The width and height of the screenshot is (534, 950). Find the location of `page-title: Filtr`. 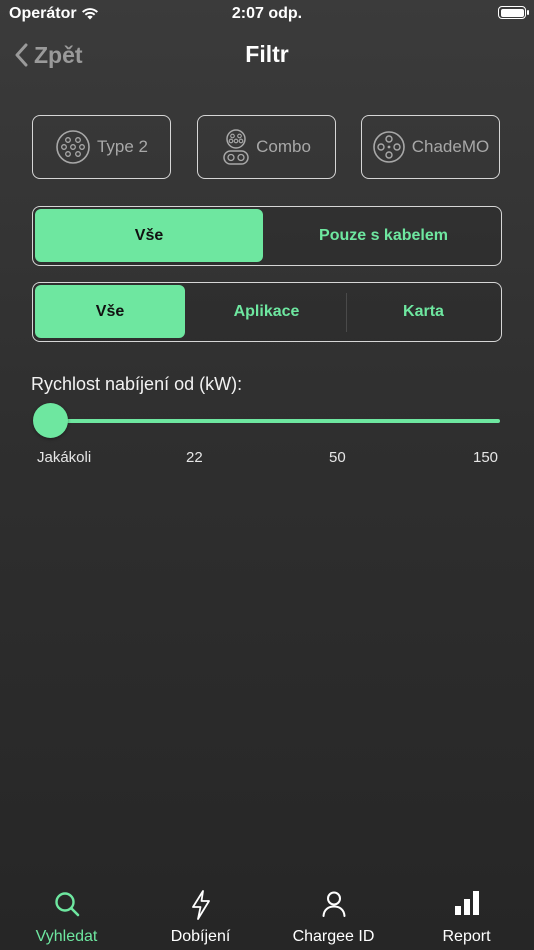

page-title: Filtr is located at coordinates (267, 54).